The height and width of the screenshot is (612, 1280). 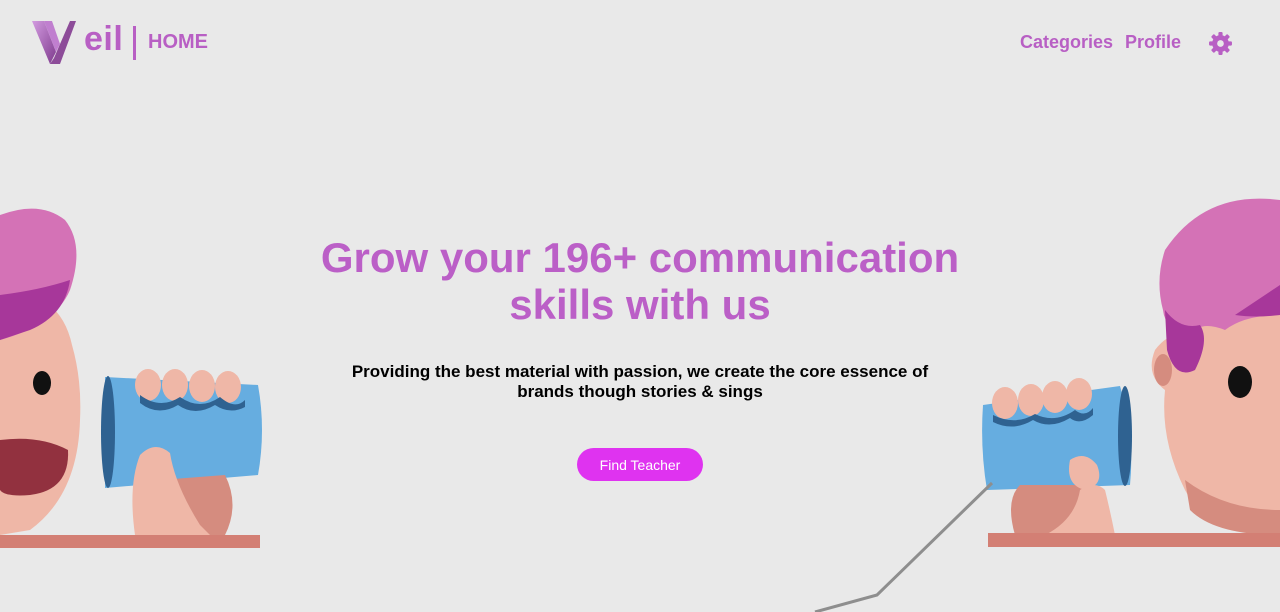 I want to click on nav-profile-link: Profile, so click(x=1153, y=42).